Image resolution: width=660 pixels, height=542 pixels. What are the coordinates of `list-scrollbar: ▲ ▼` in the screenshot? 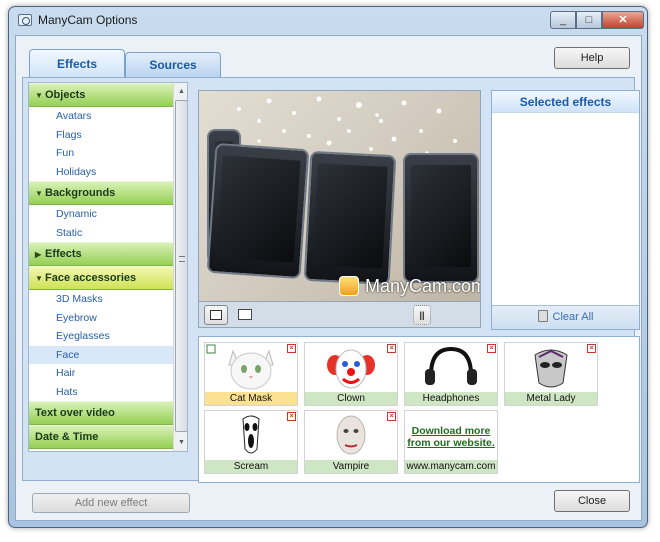 It's located at (180, 267).